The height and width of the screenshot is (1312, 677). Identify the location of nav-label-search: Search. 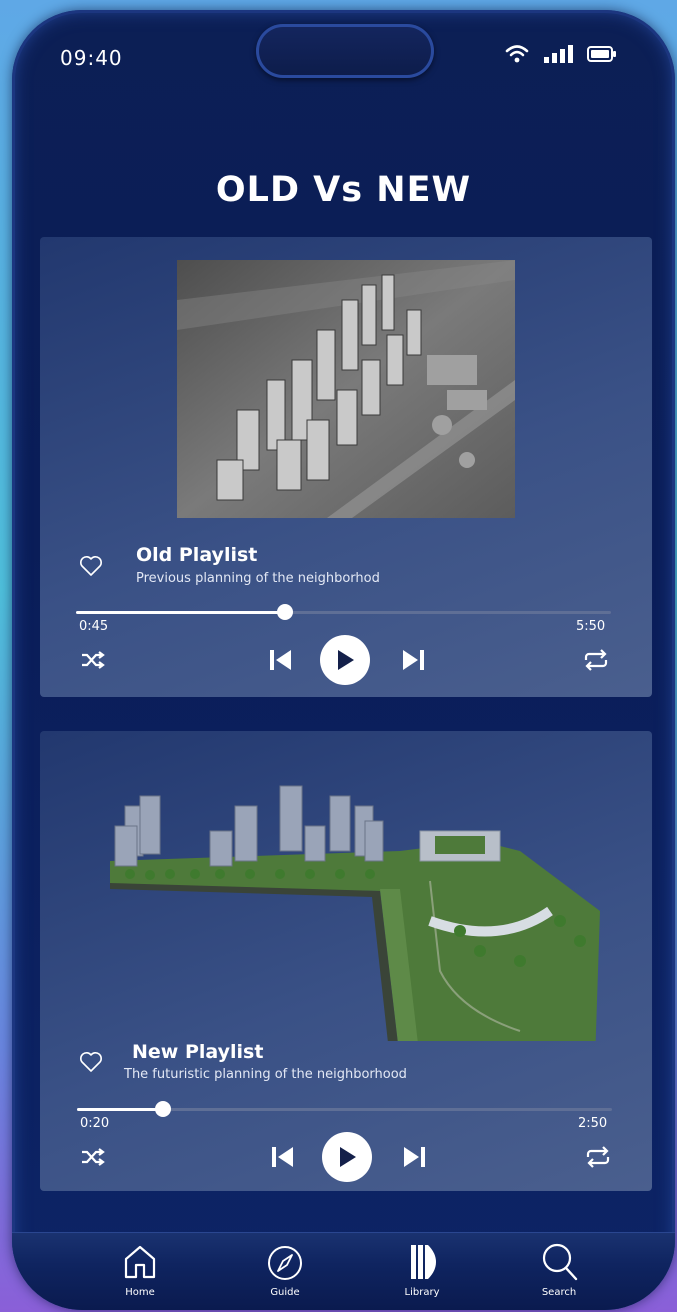
(559, 1292).